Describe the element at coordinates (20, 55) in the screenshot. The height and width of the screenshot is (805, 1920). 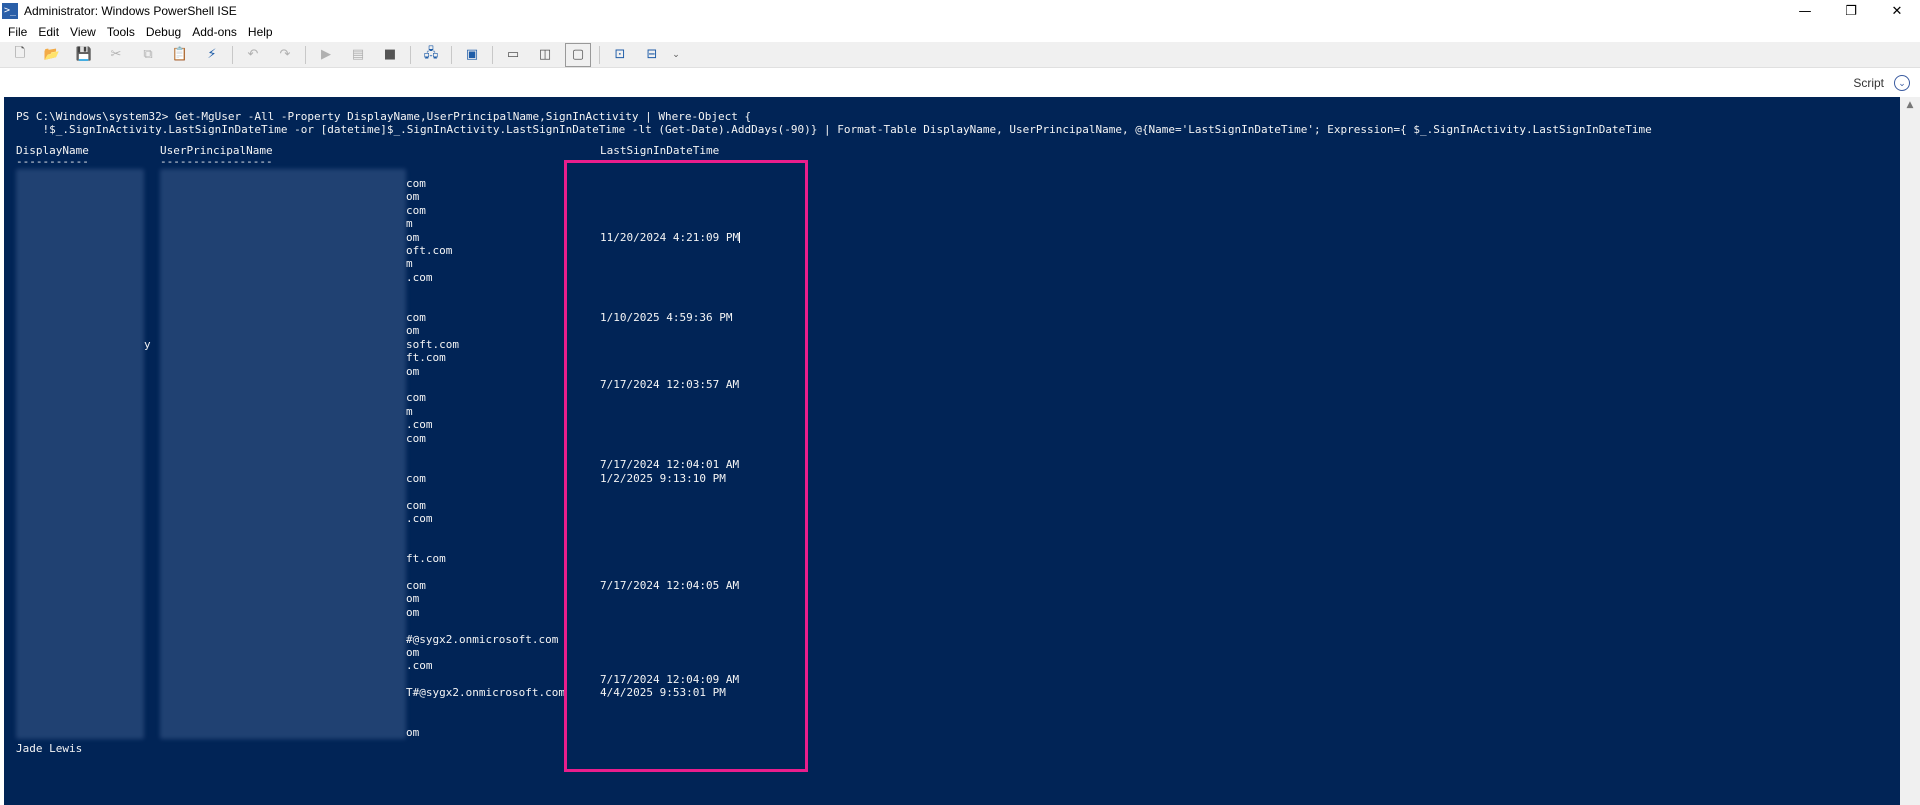
I see `new-file-icon: 🗋` at that location.